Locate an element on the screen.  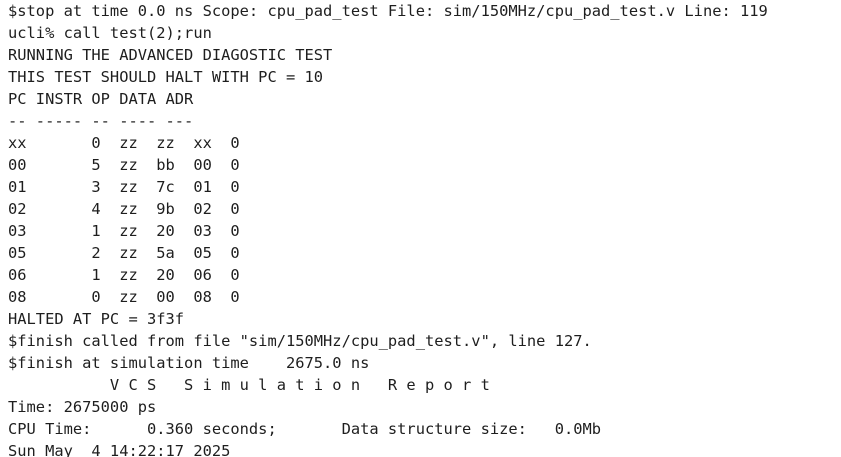
table-row: xx 0 zz zz xx 0 is located at coordinates (124, 143).